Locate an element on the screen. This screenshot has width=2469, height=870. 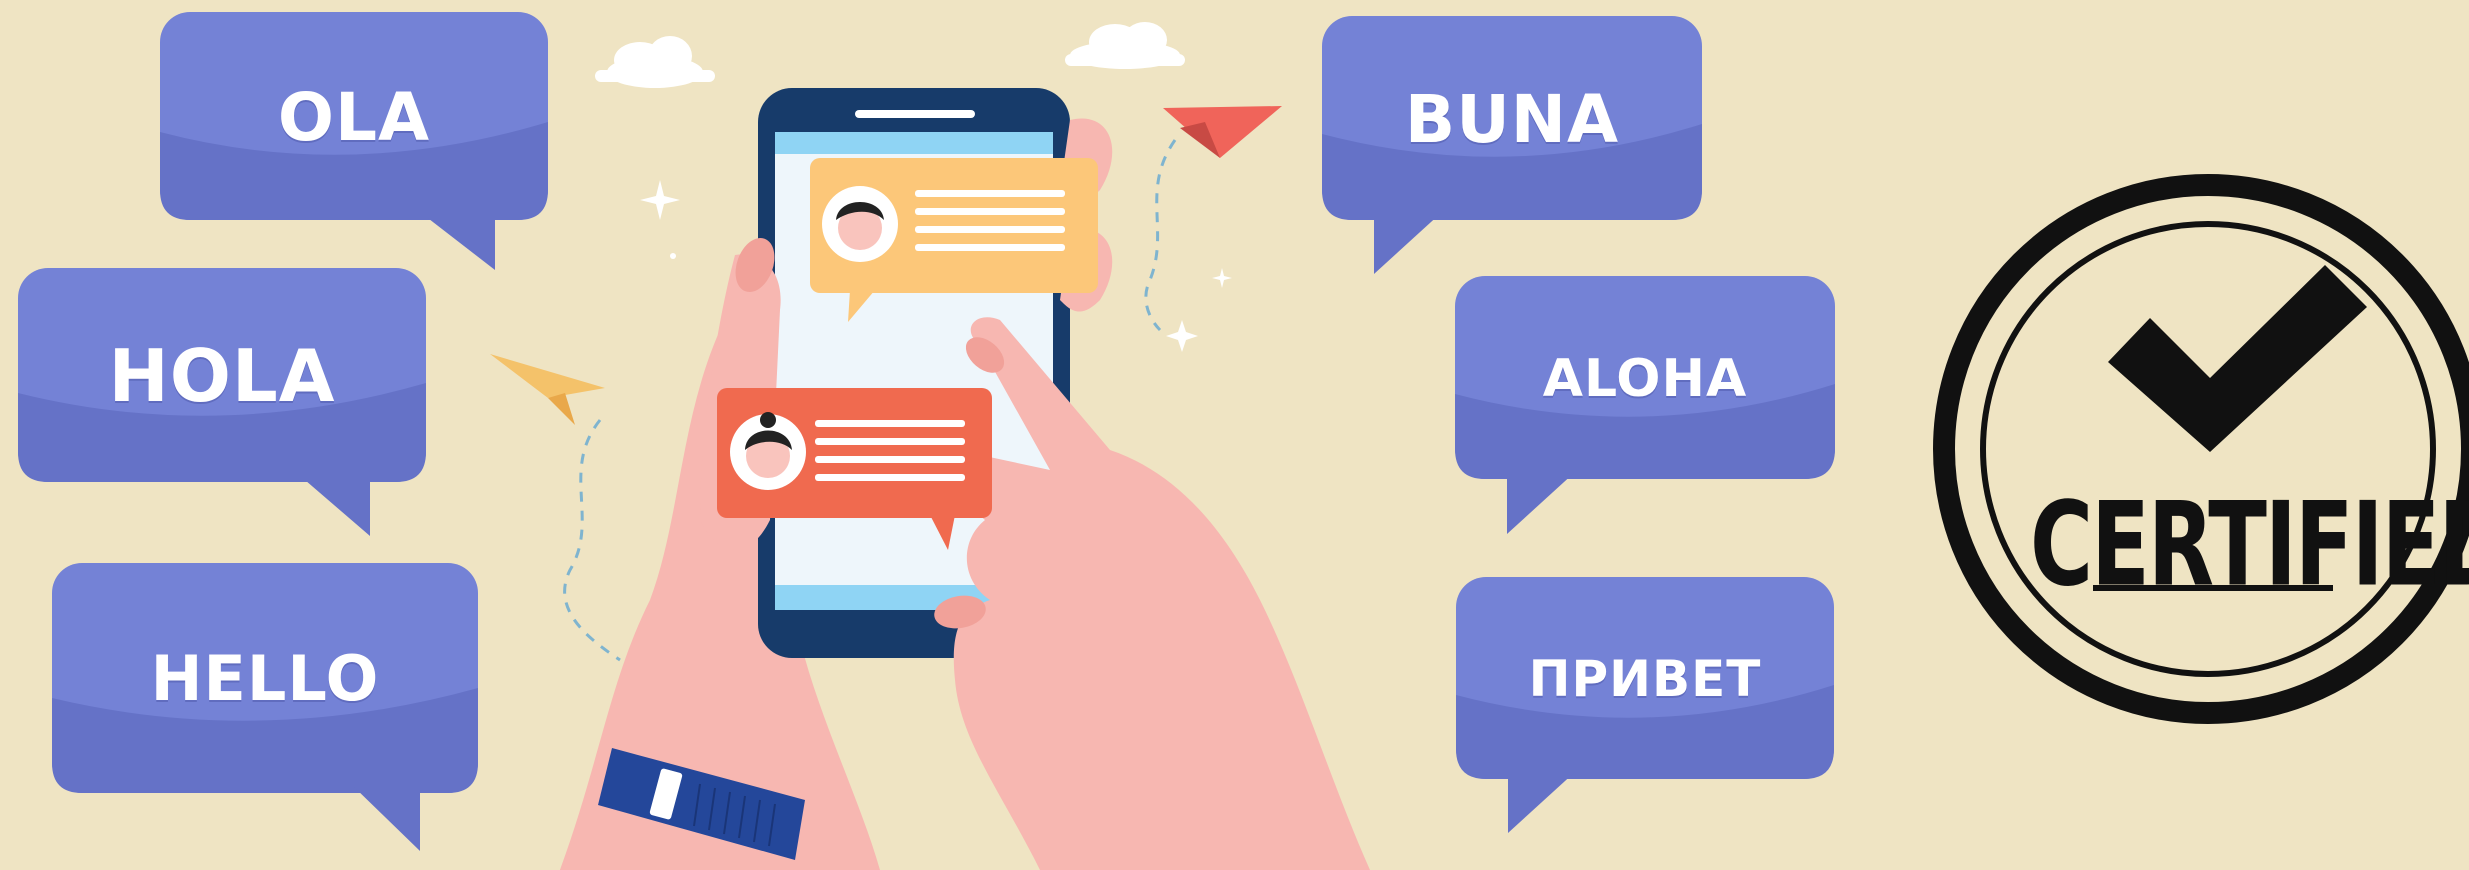
checkmark-icon is located at coordinates (2237, 358).